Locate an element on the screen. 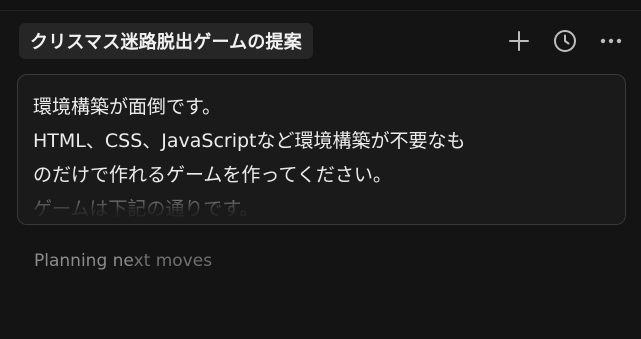 The image size is (641, 339). status-text-dim: xt moves is located at coordinates (173, 261).